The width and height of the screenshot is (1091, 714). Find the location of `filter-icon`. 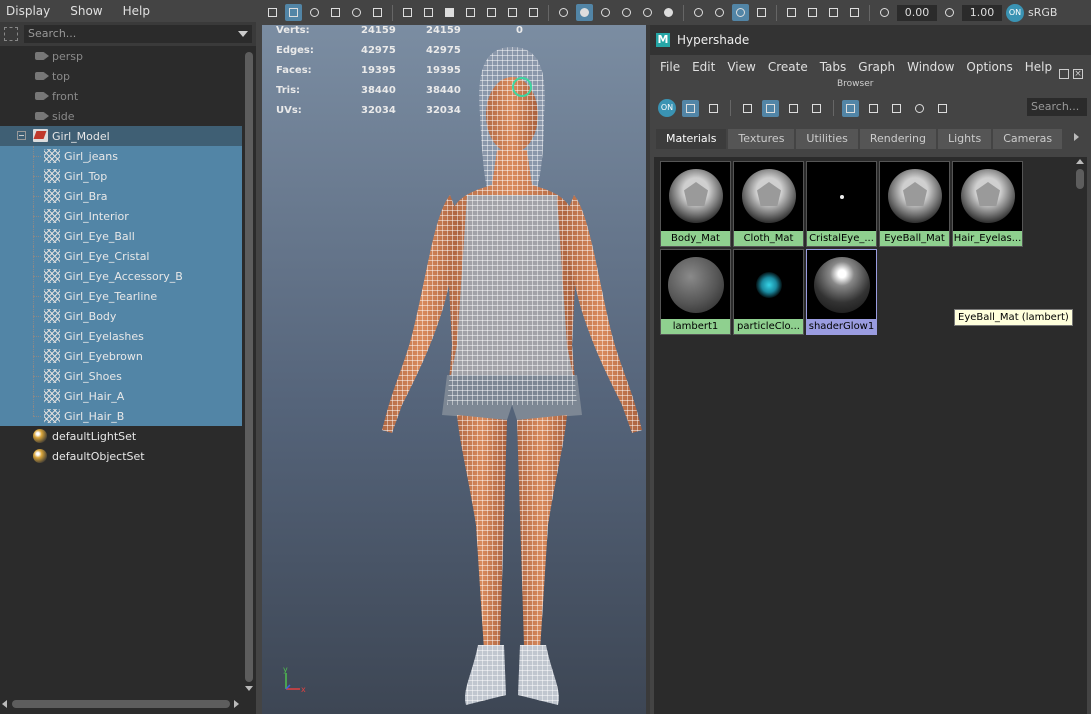

filter-icon is located at coordinates (11, 34).